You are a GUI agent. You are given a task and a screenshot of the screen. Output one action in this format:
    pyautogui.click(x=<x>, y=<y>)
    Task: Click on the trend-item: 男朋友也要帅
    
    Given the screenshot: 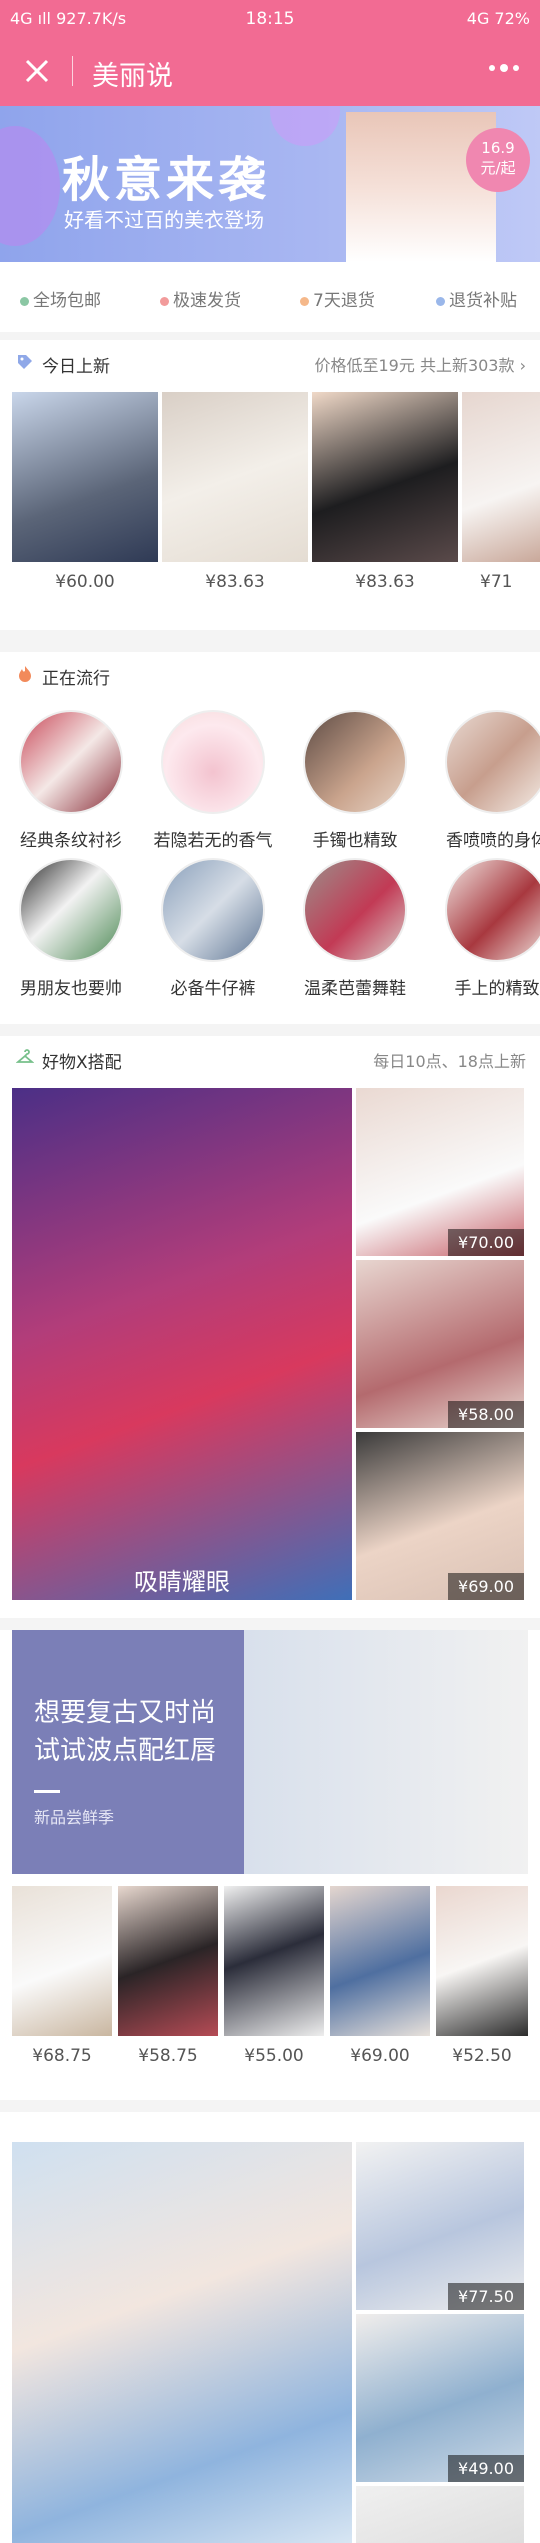 What is the action you would take?
    pyautogui.click(x=71, y=928)
    